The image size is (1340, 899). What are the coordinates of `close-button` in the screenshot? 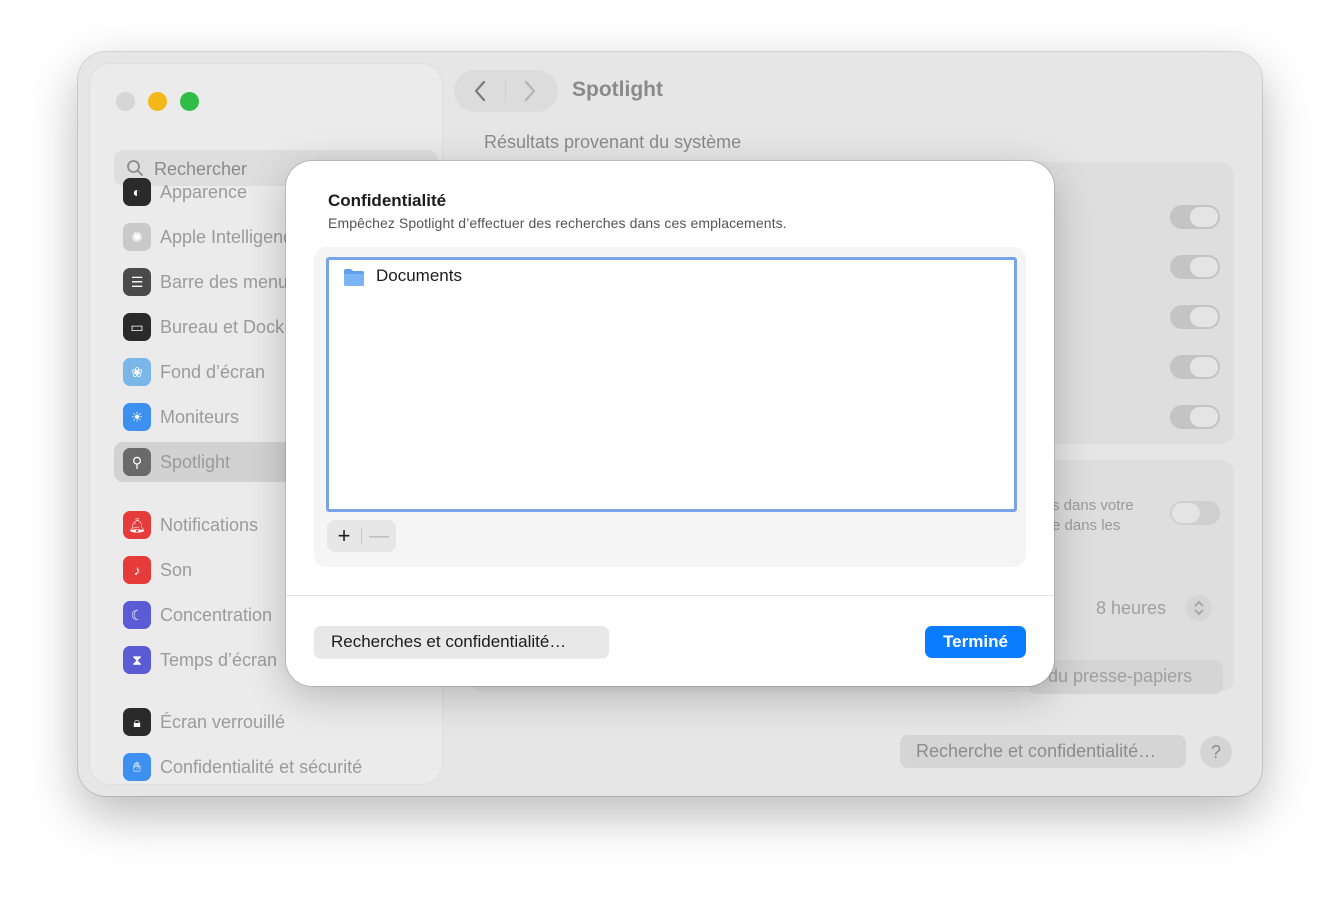 It's located at (125, 101).